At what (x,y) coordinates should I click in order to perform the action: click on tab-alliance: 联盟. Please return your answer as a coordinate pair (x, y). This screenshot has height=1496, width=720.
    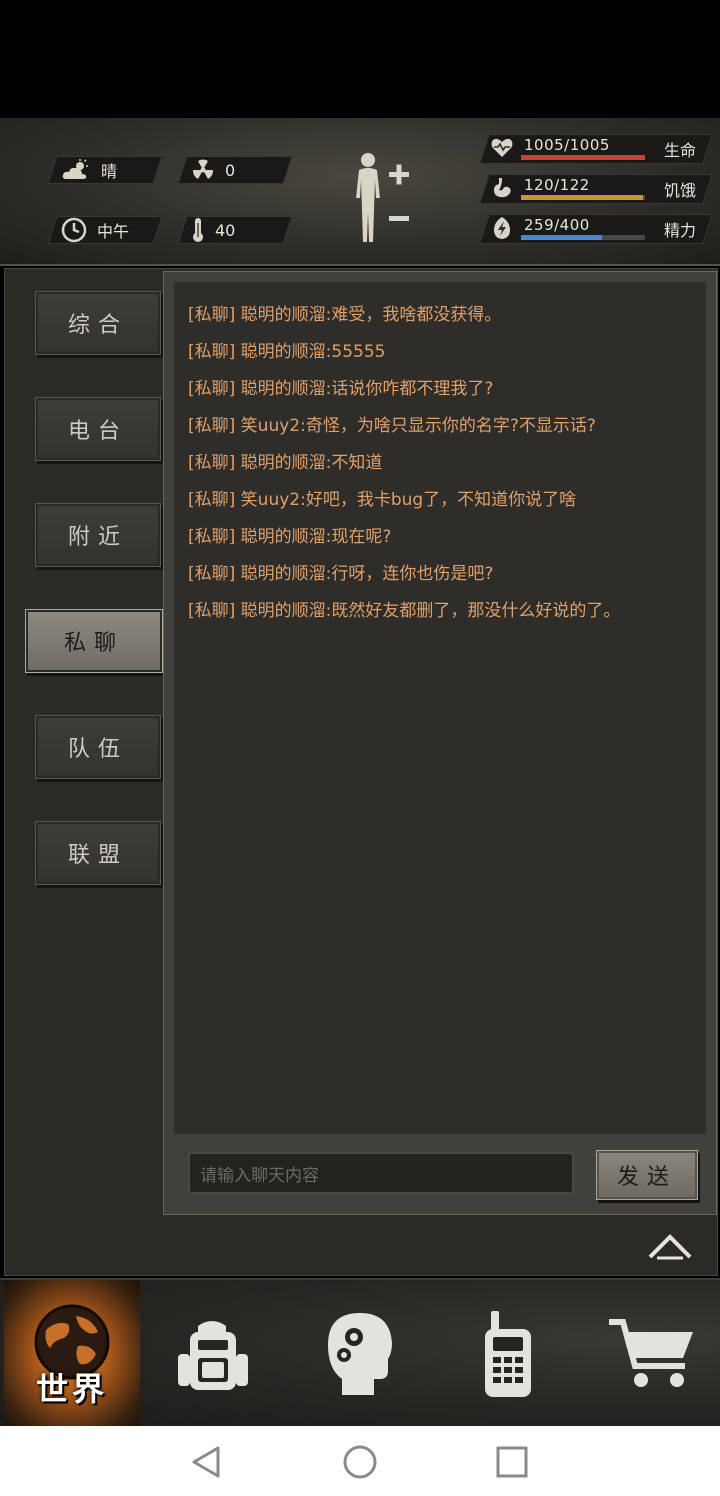
    Looking at the image, I should click on (98, 853).